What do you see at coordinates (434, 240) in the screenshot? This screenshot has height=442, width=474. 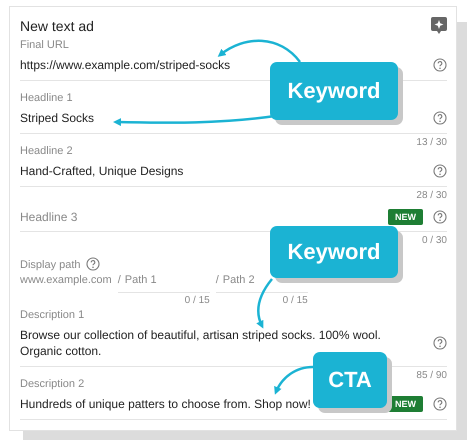 I see `character-counter: 0 / 30` at bounding box center [434, 240].